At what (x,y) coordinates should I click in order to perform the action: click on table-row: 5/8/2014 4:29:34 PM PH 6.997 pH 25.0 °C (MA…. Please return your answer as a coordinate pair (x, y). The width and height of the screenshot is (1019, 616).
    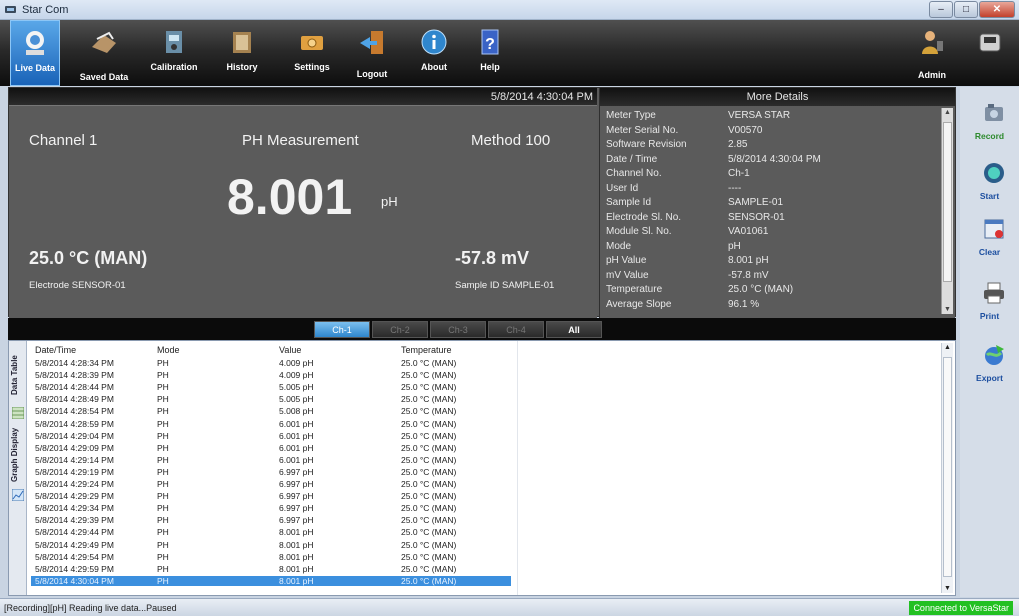
    Looking at the image, I should click on (271, 508).